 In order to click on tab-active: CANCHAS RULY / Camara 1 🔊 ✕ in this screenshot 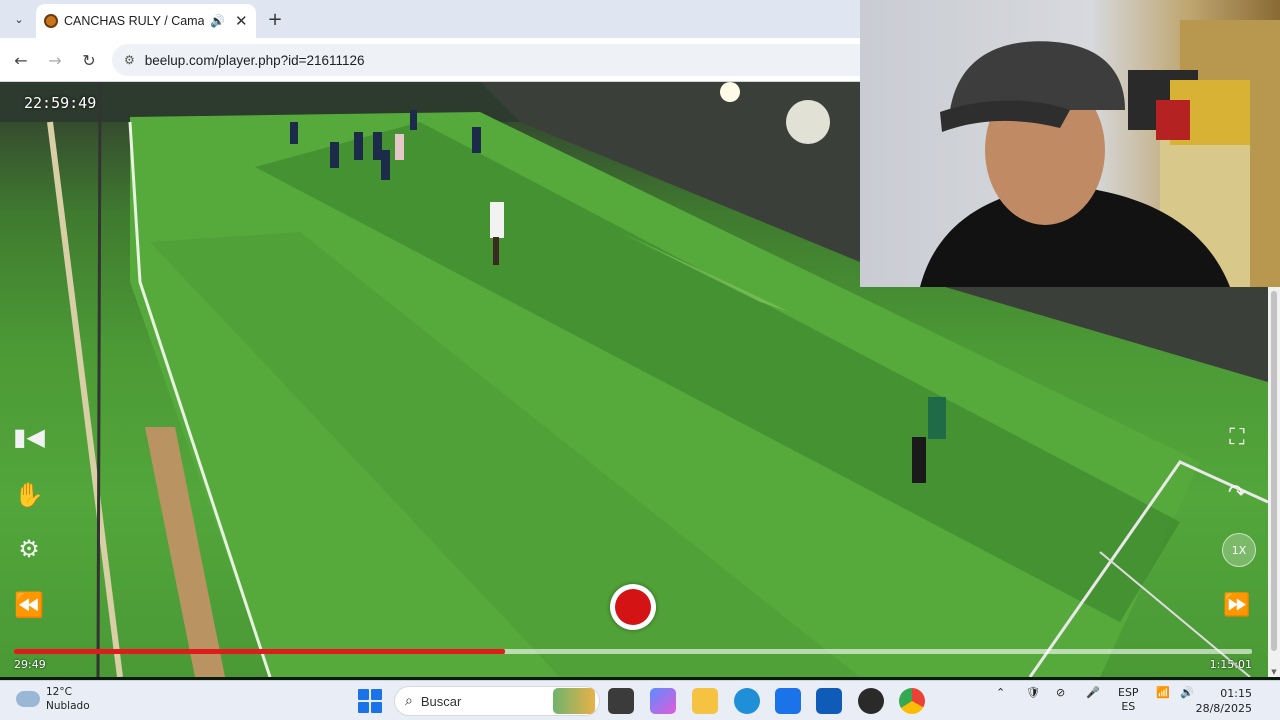, I will do `click(146, 21)`.